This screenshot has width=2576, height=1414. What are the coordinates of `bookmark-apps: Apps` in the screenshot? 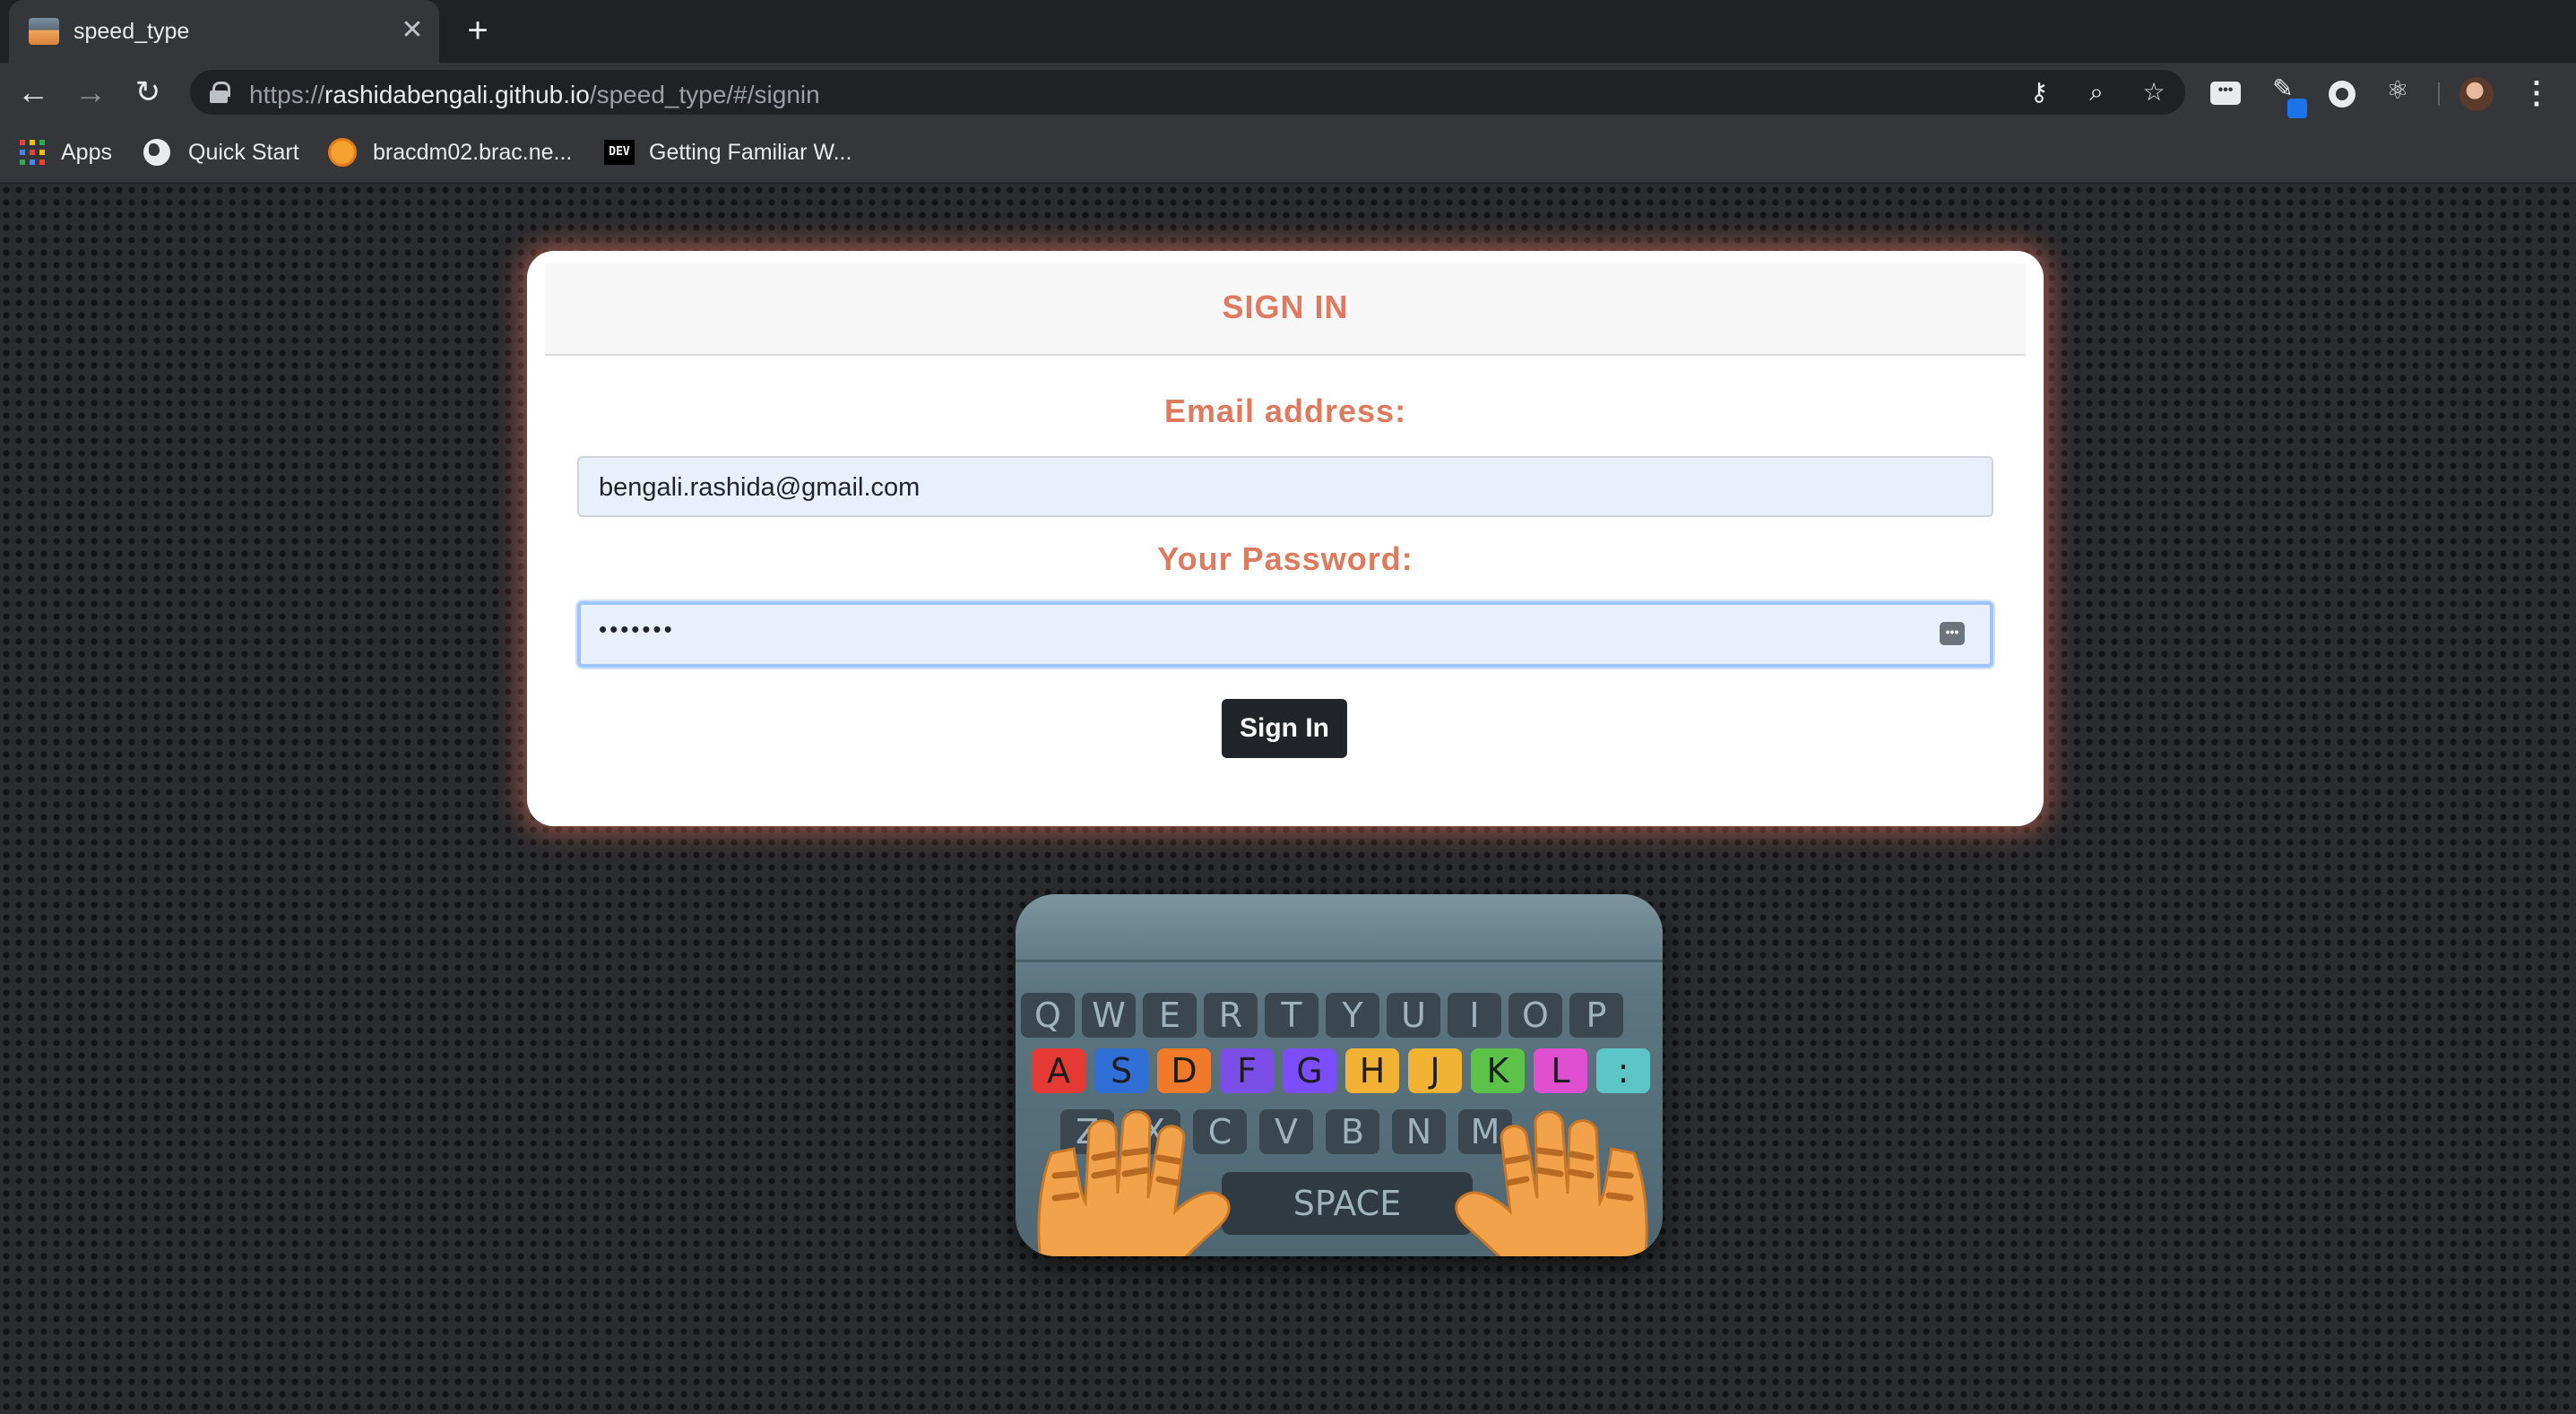 It's located at (66, 152).